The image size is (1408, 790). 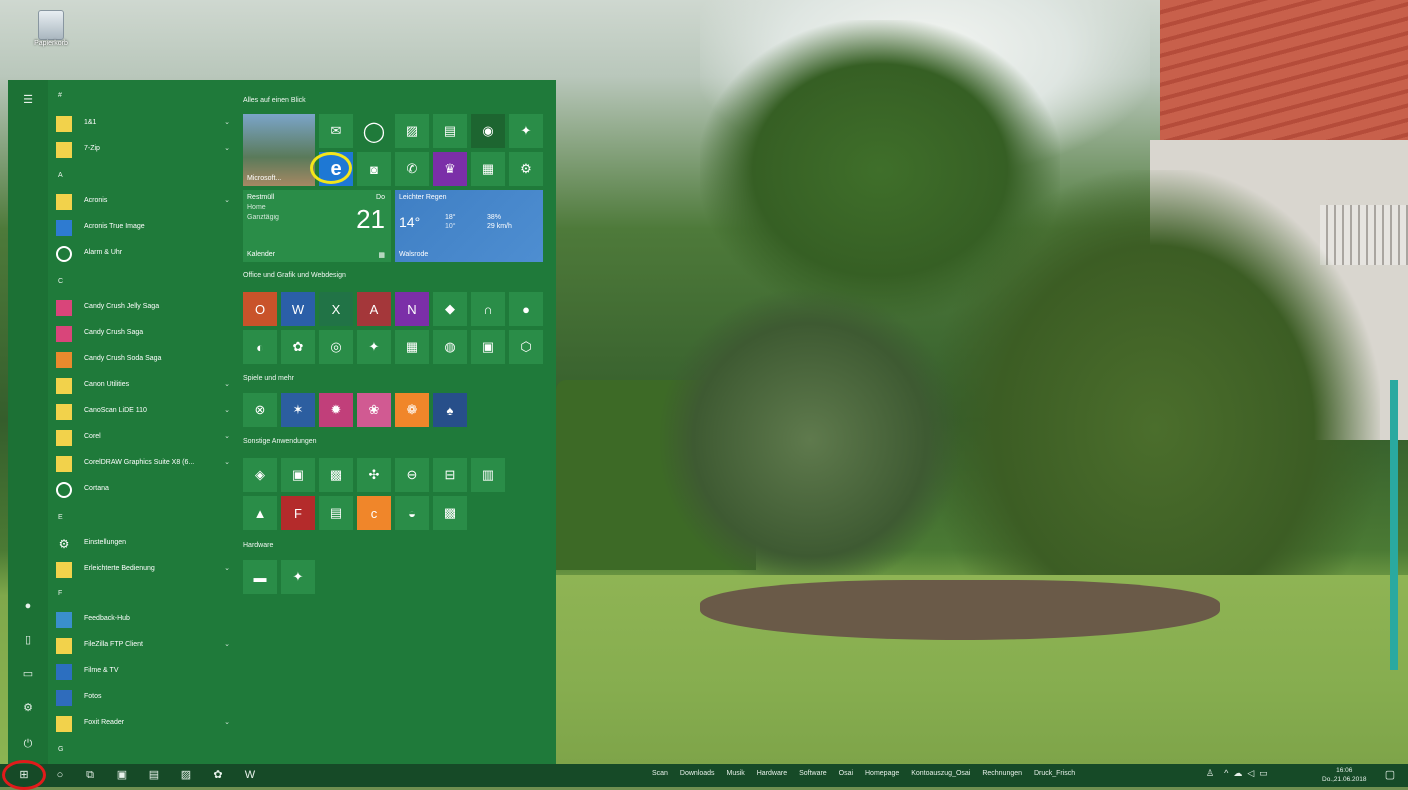 I want to click on section-header: Hardware, so click(x=258, y=545).